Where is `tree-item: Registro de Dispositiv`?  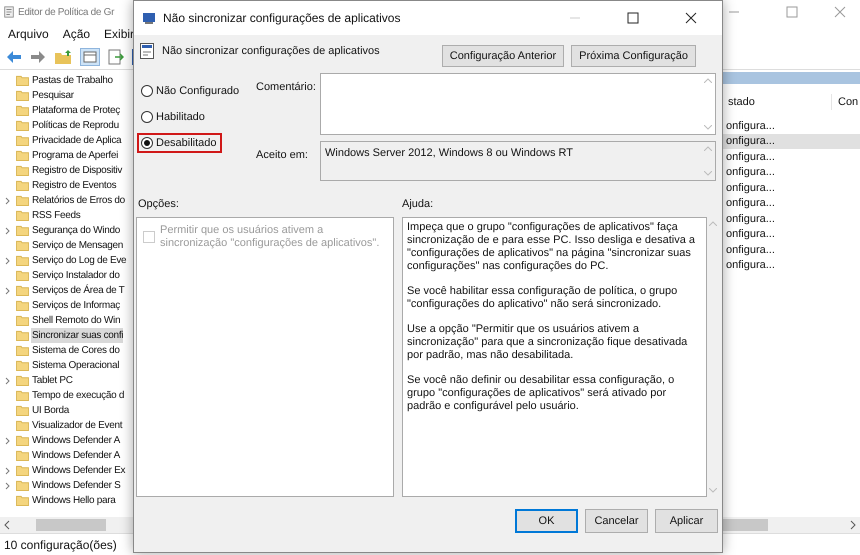
tree-item: Registro de Dispositiv is located at coordinates (76, 170).